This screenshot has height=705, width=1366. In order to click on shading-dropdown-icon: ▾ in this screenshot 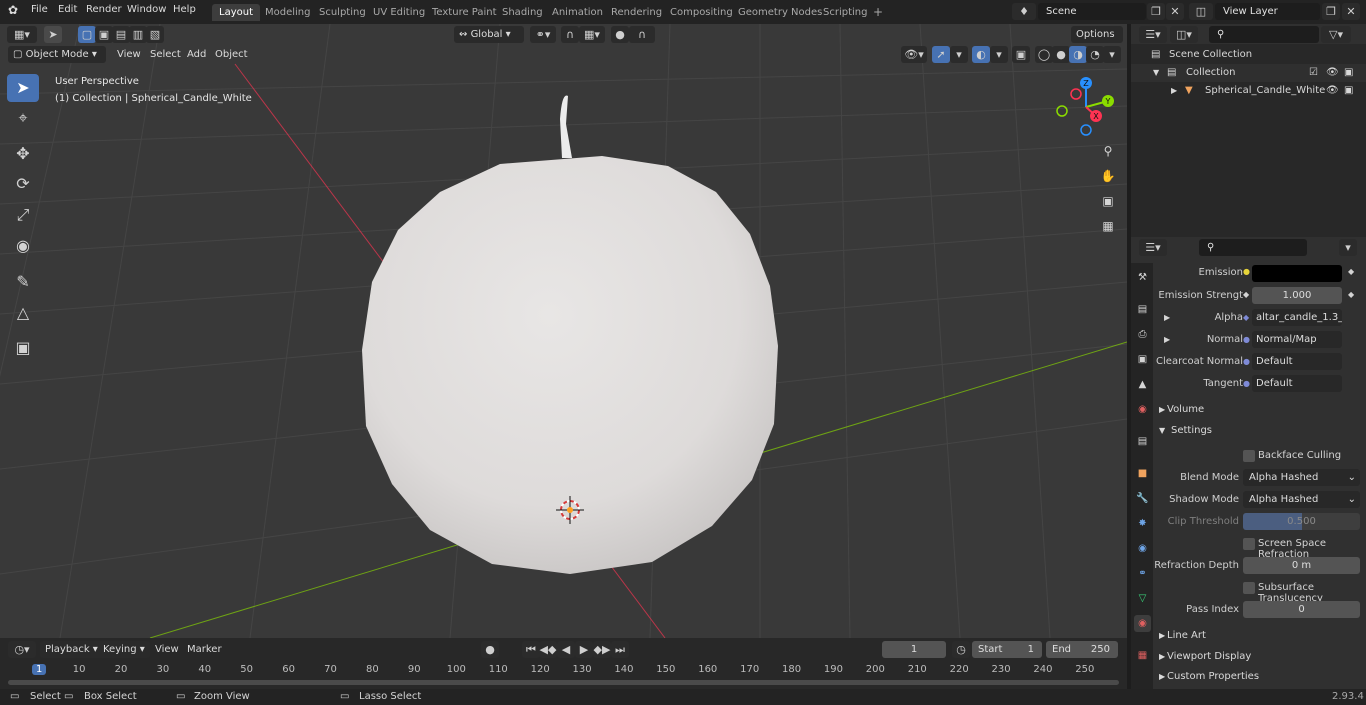, I will do `click(1112, 54)`.